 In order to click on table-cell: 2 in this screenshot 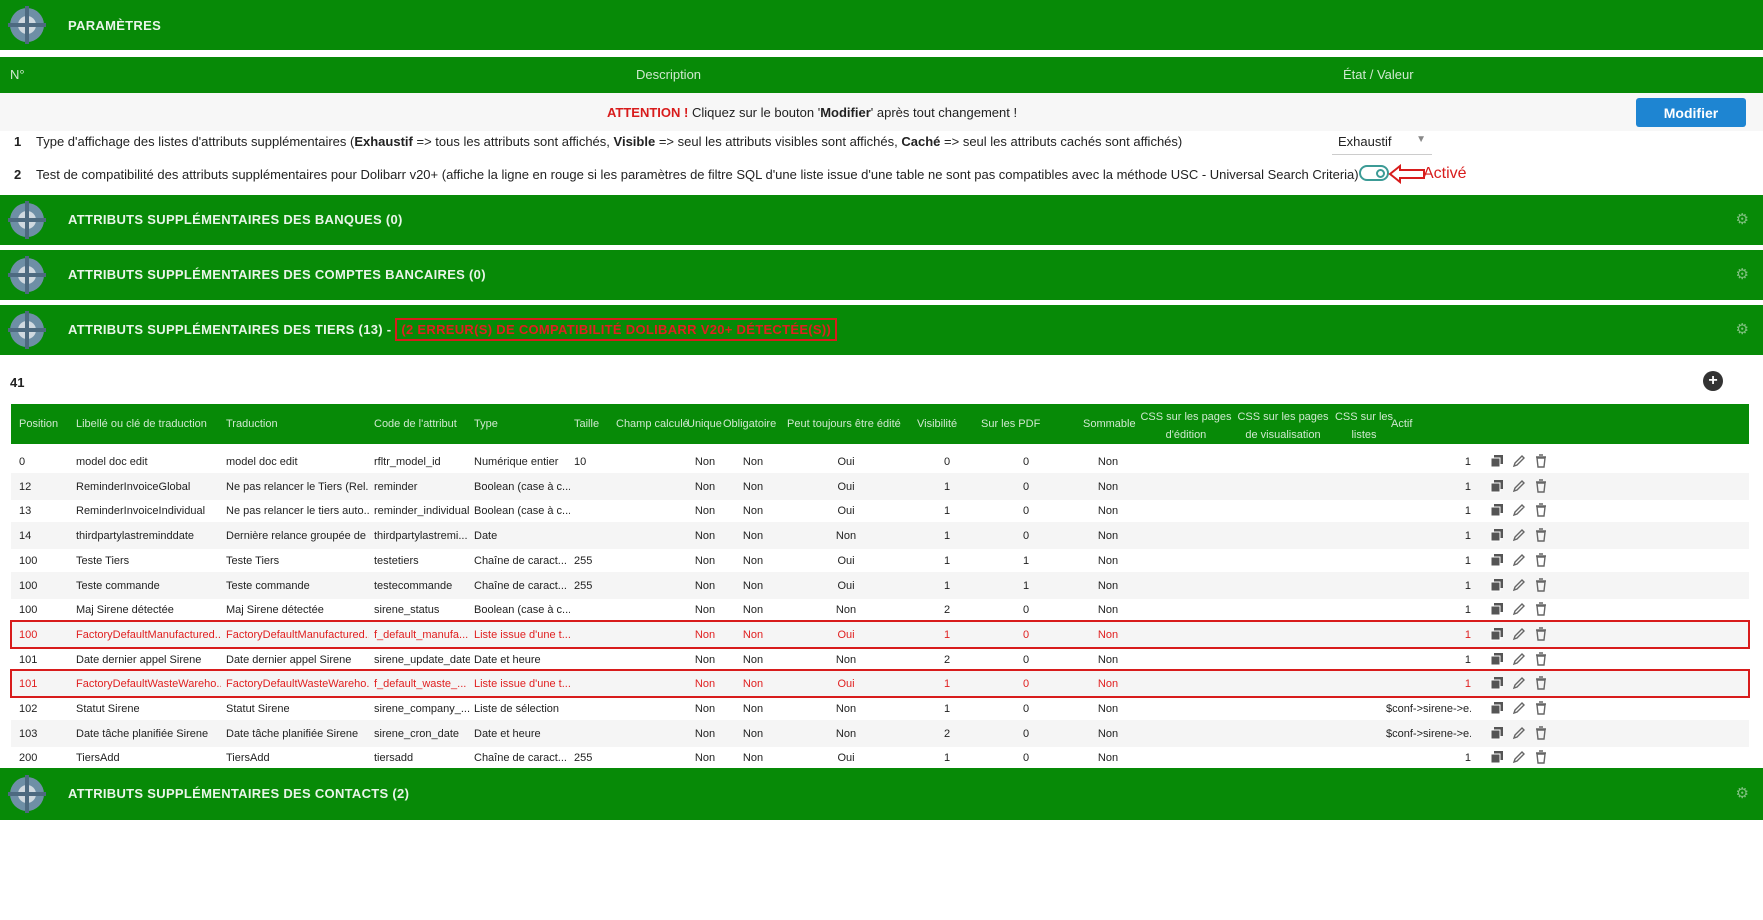, I will do `click(947, 659)`.